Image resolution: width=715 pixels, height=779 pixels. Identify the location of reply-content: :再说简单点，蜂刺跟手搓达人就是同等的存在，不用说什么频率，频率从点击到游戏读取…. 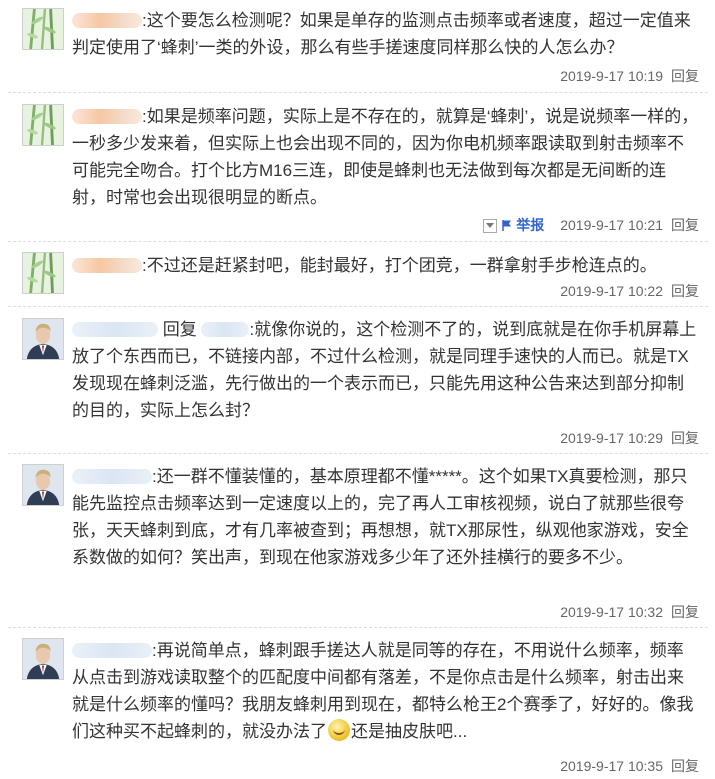
(386, 691).